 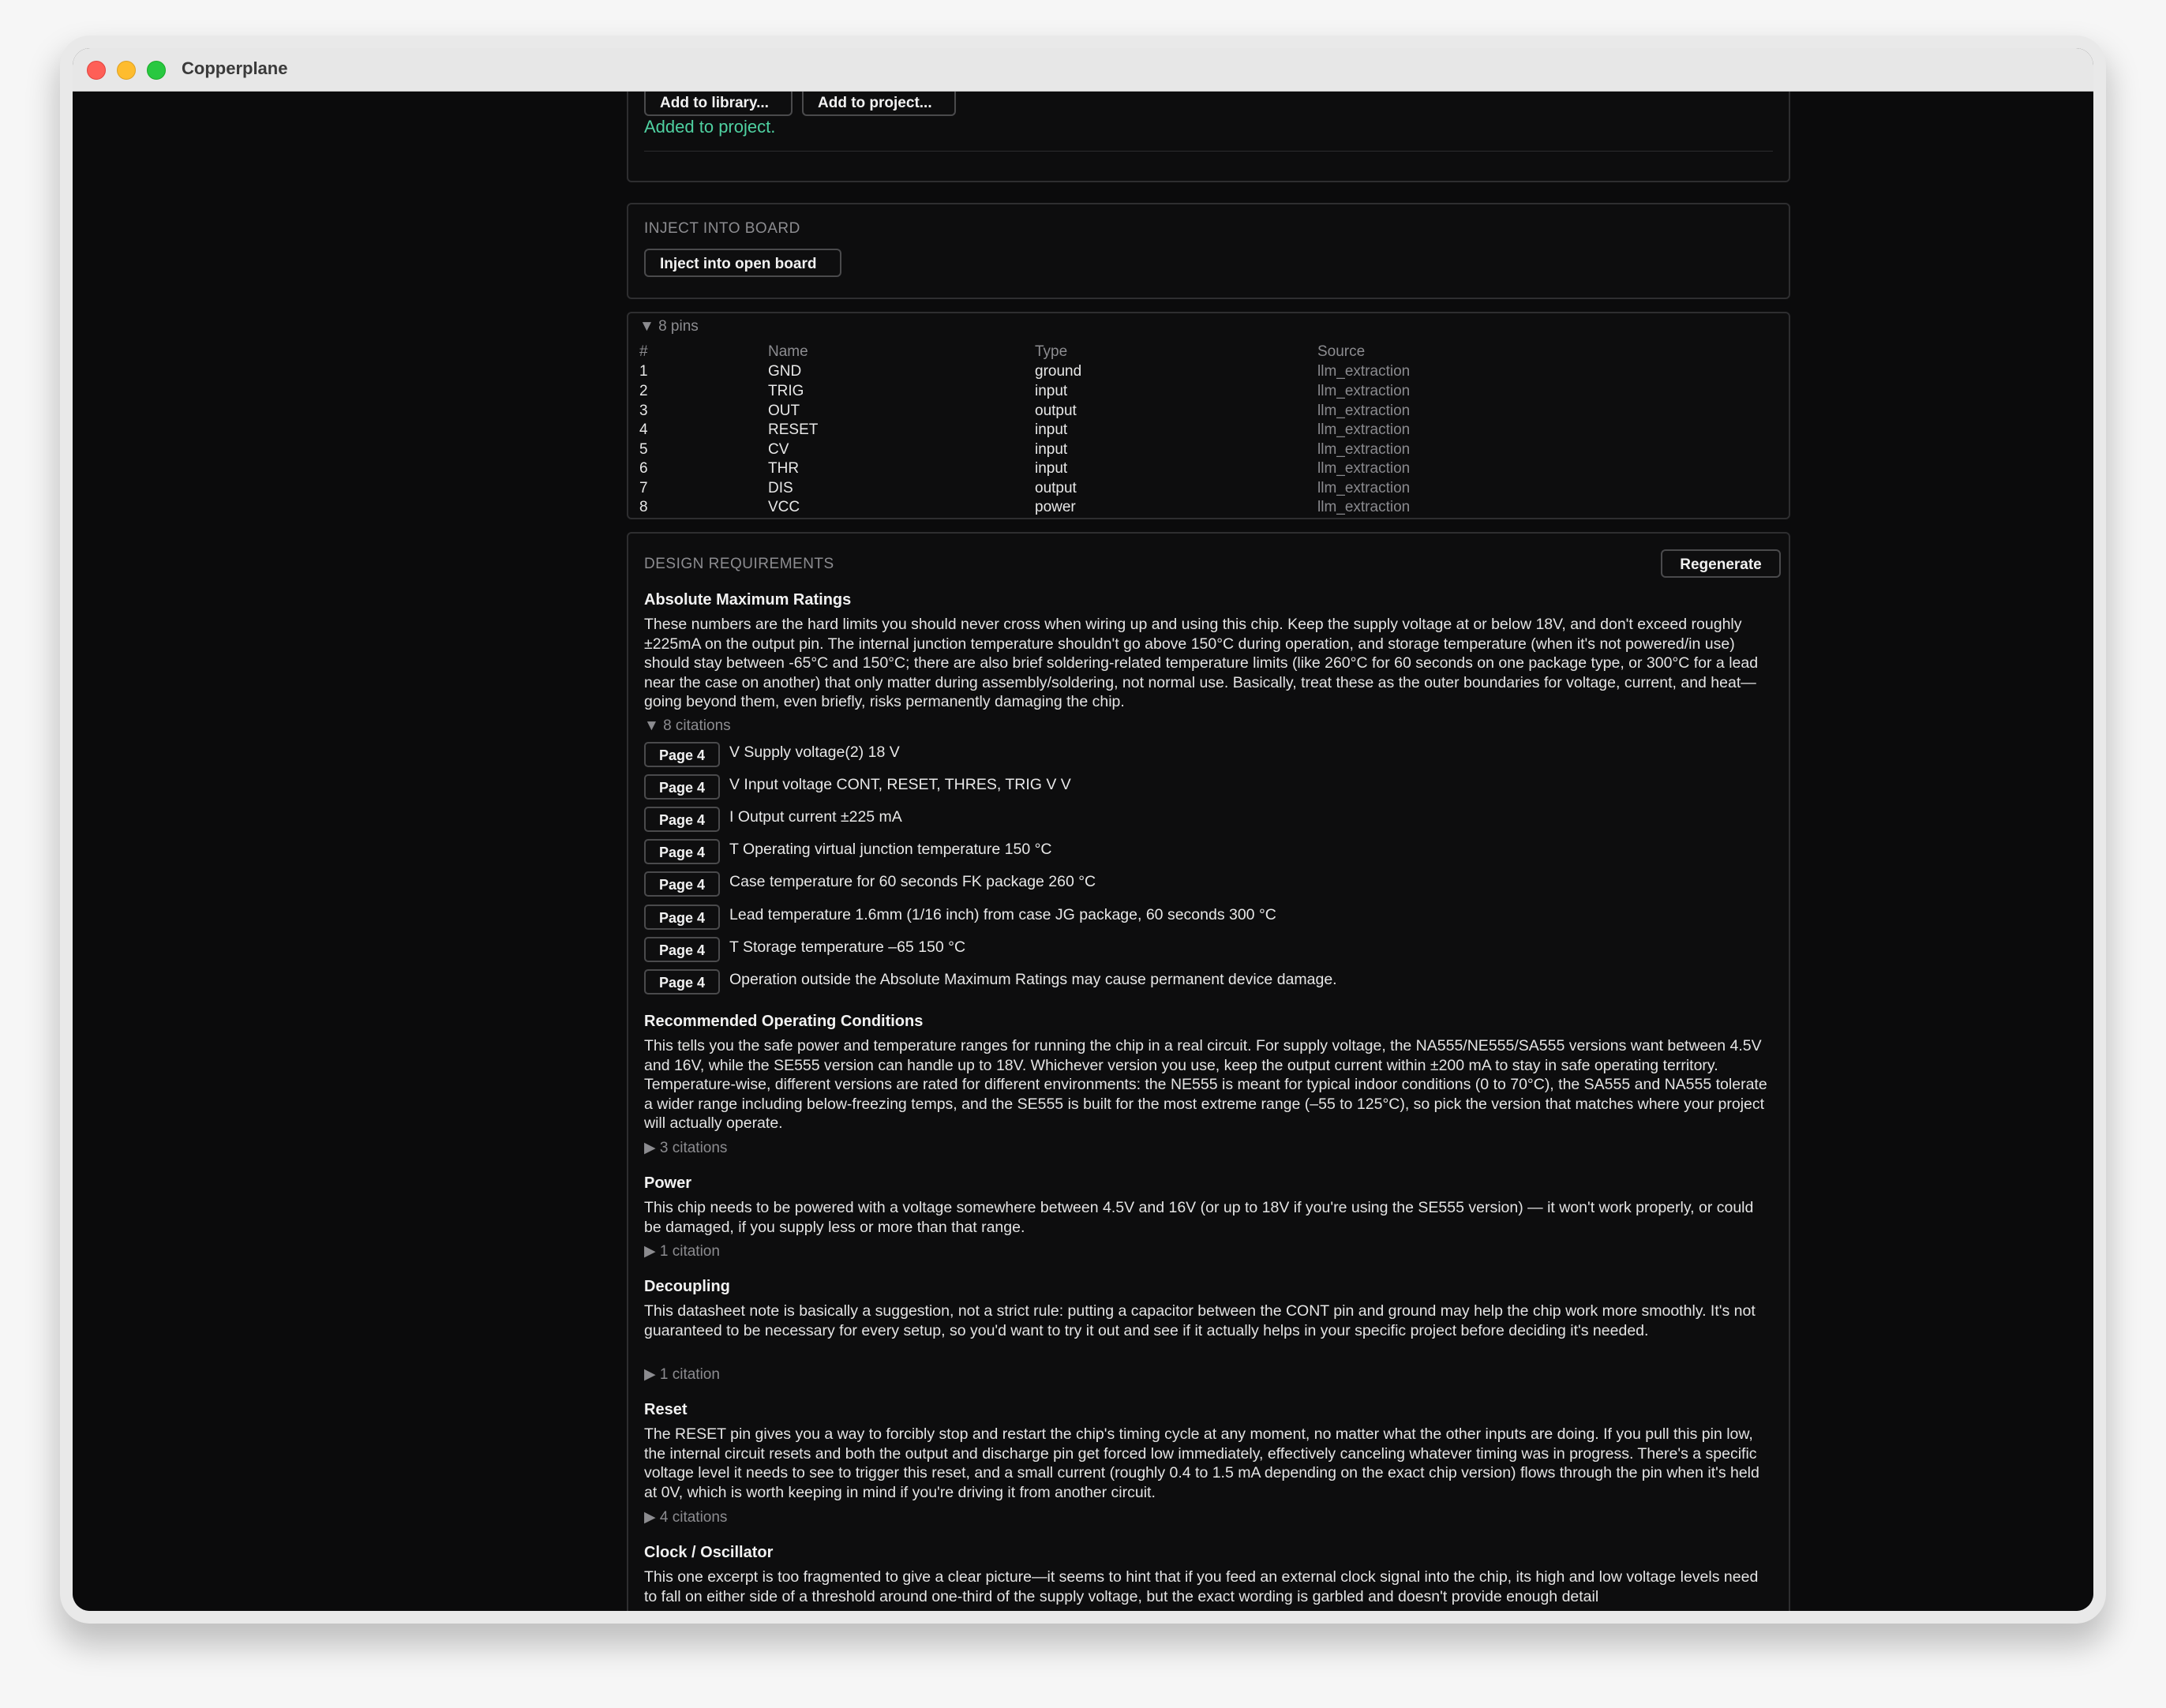 I want to click on pin-number: 6, so click(x=643, y=468).